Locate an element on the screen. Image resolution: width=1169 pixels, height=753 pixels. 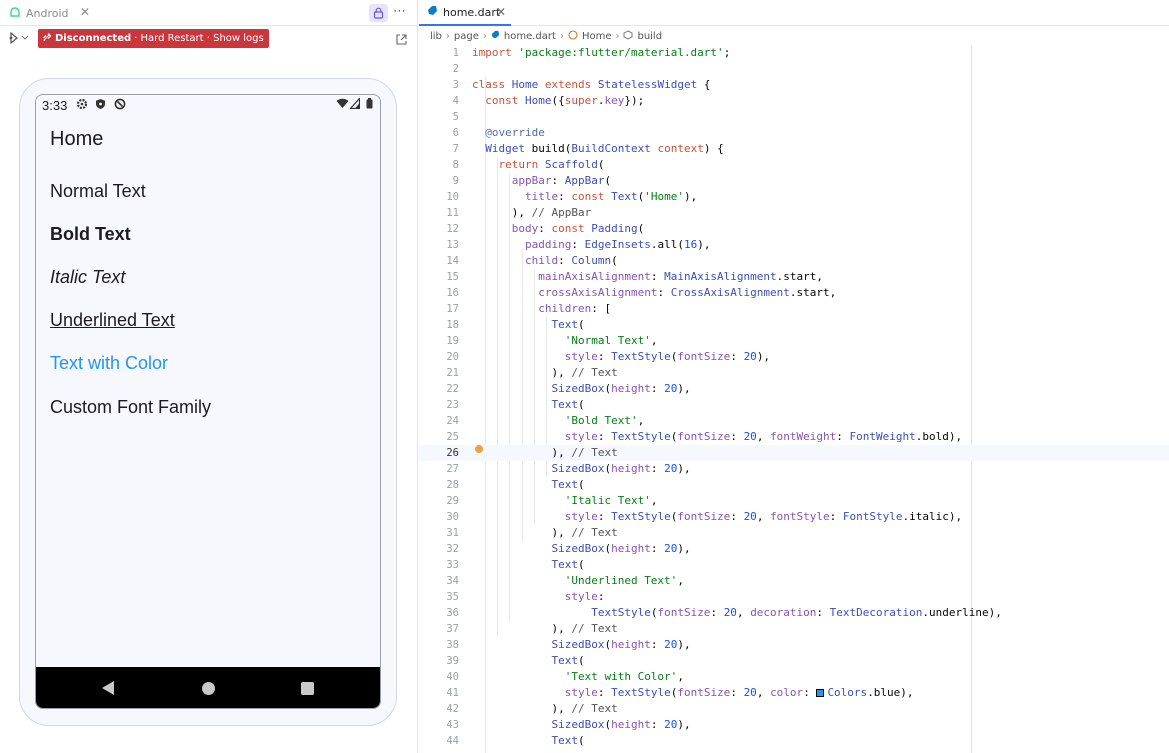
device-selector-icon is located at coordinates (19, 39).